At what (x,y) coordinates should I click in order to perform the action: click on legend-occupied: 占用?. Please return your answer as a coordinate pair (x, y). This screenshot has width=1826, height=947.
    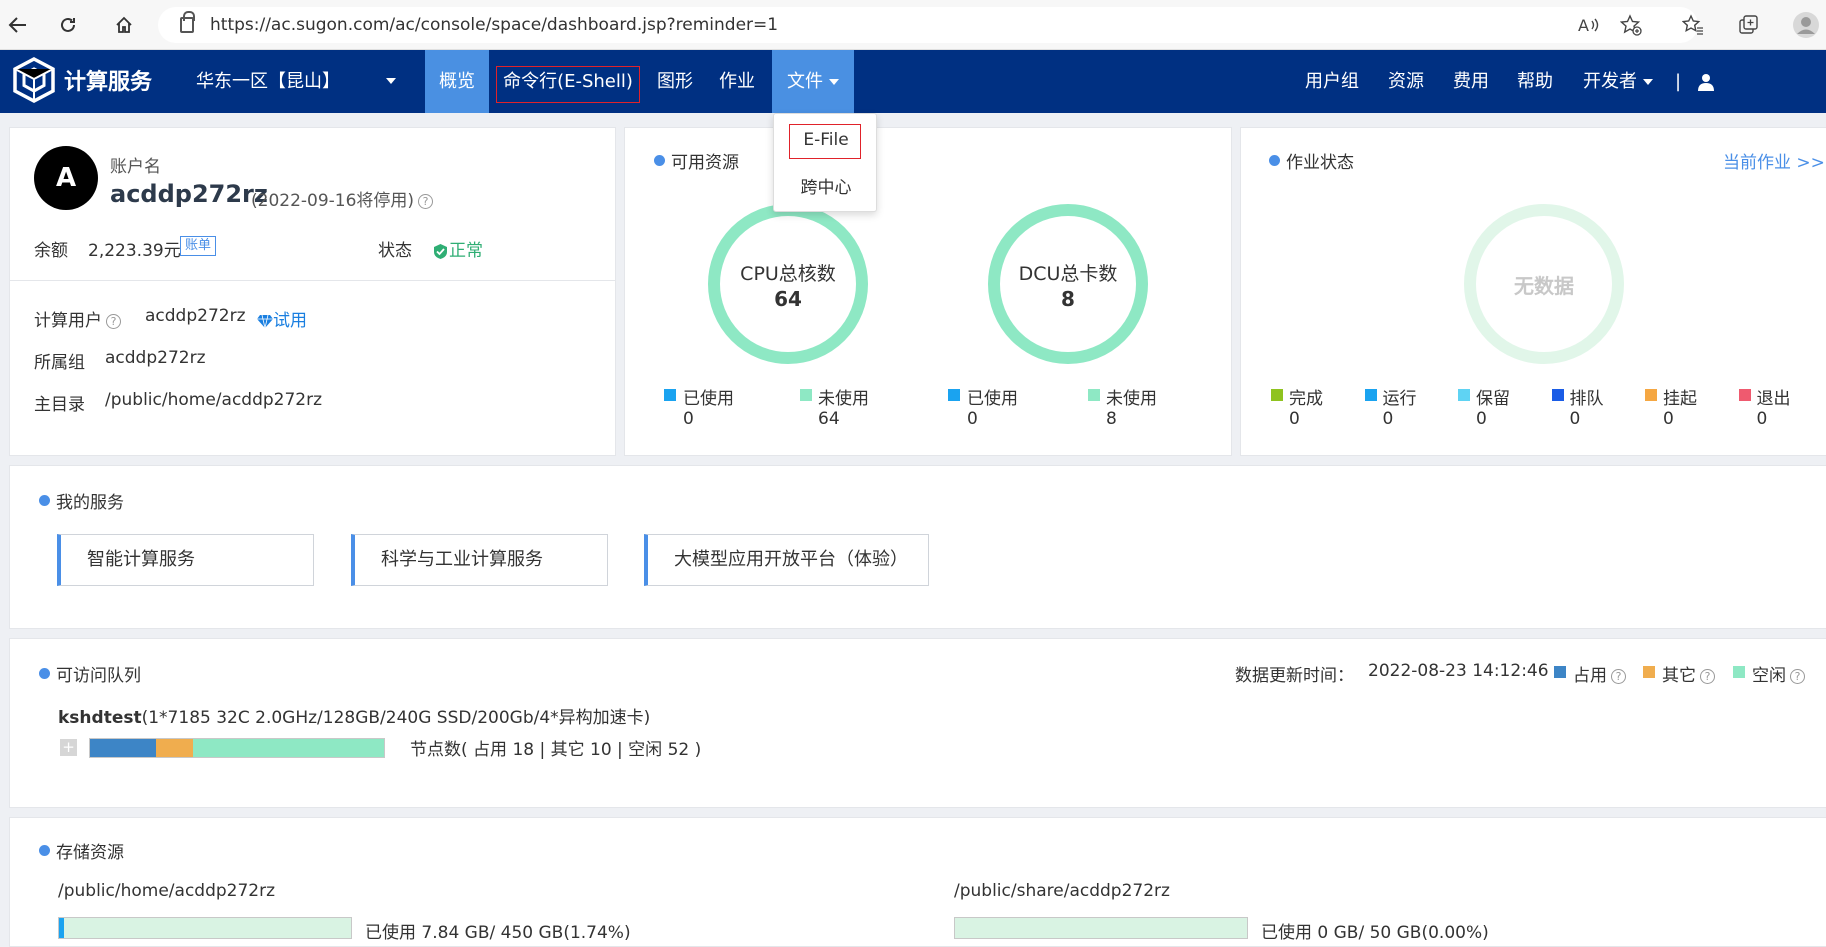
    Looking at the image, I should click on (1599, 673).